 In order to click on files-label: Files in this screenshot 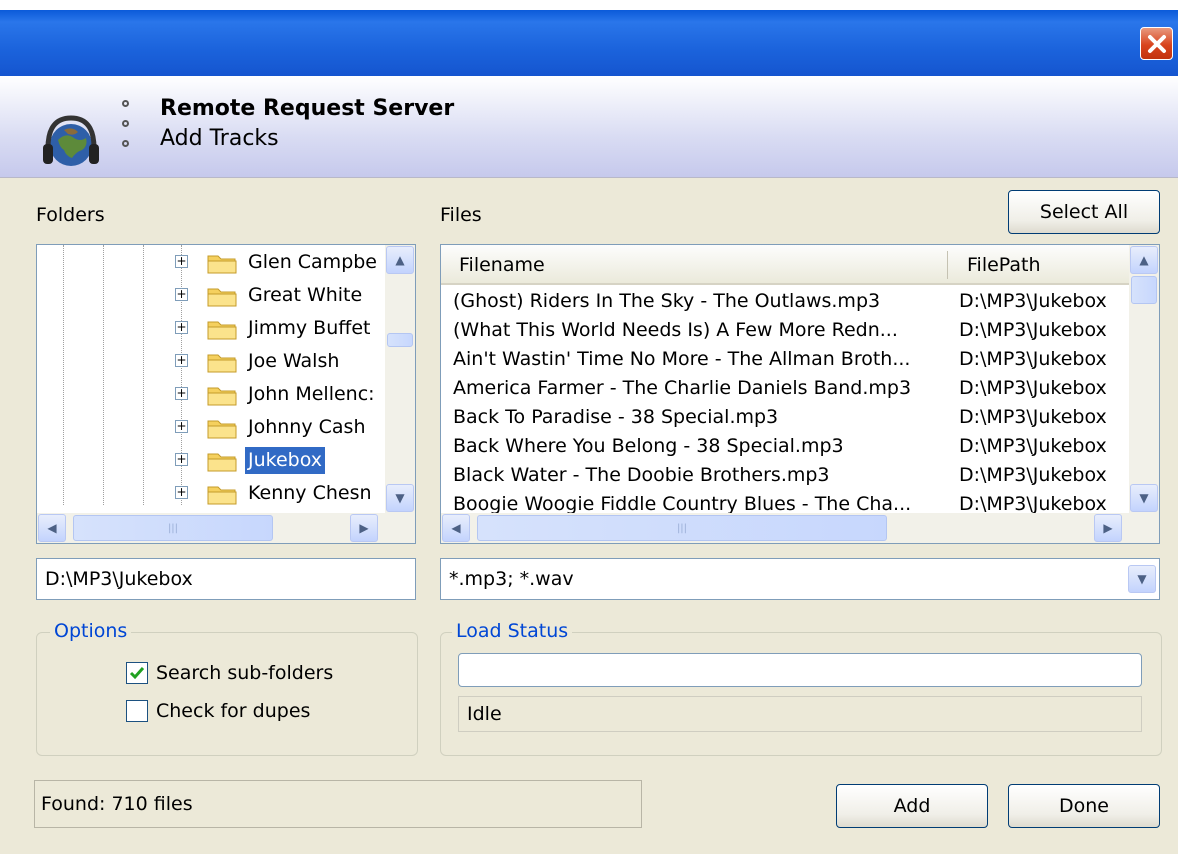, I will do `click(461, 215)`.